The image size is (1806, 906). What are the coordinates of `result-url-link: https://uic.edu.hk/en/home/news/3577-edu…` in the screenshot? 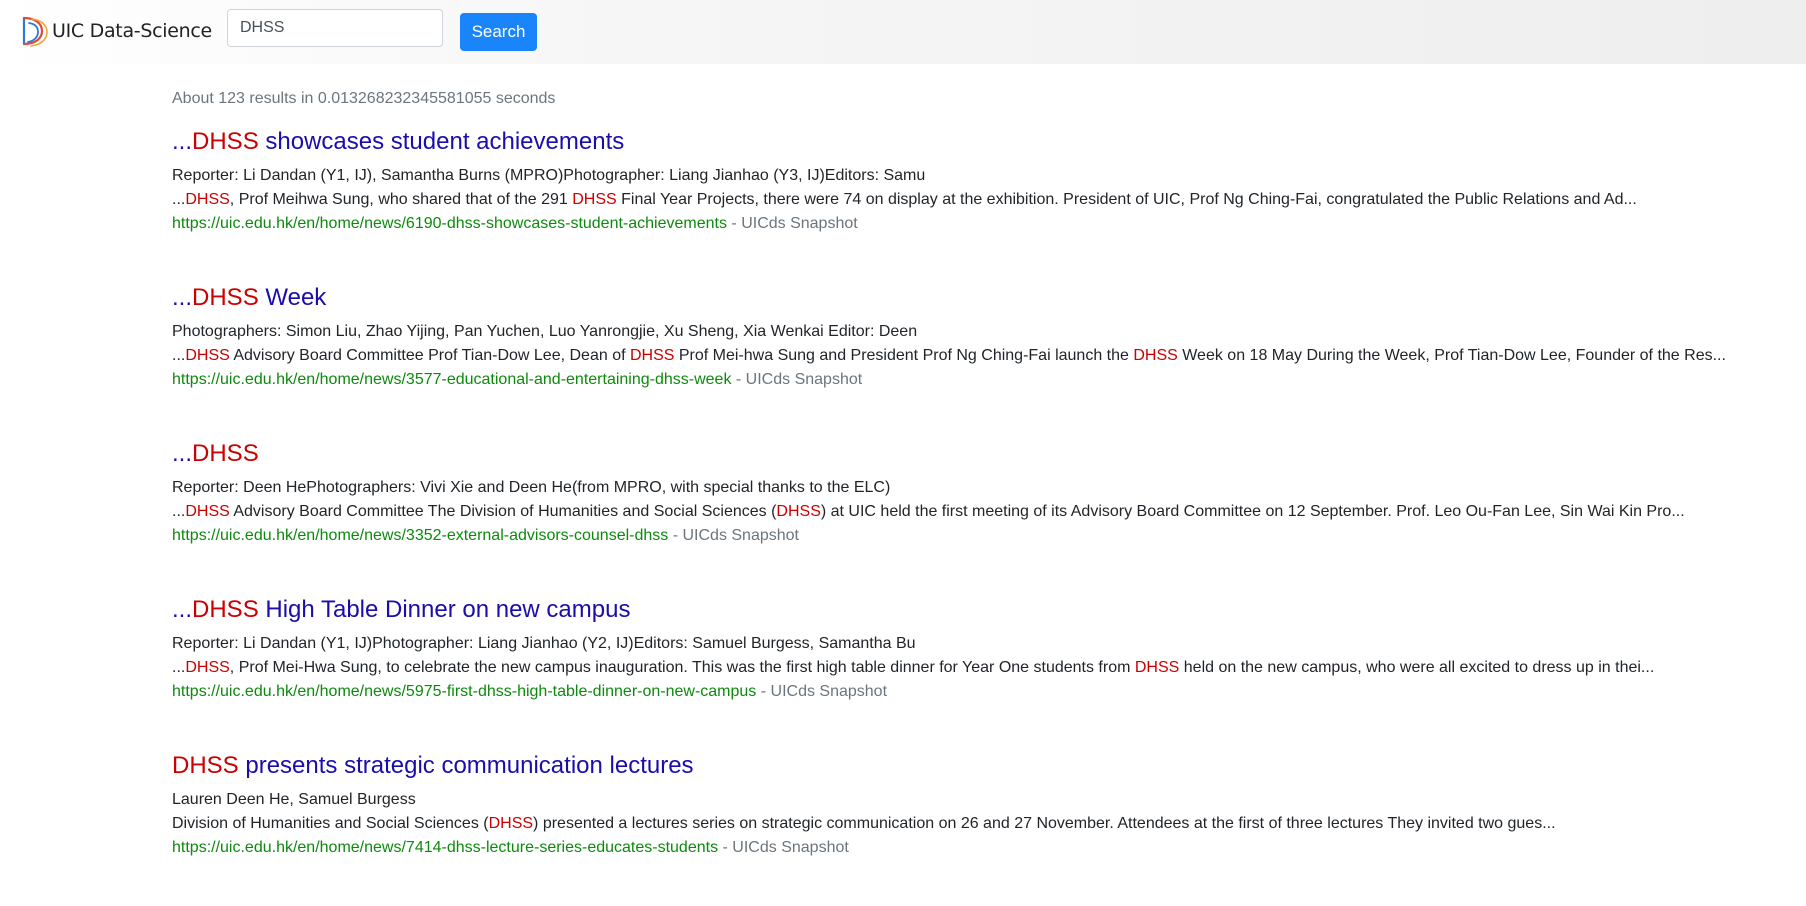 It's located at (451, 379).